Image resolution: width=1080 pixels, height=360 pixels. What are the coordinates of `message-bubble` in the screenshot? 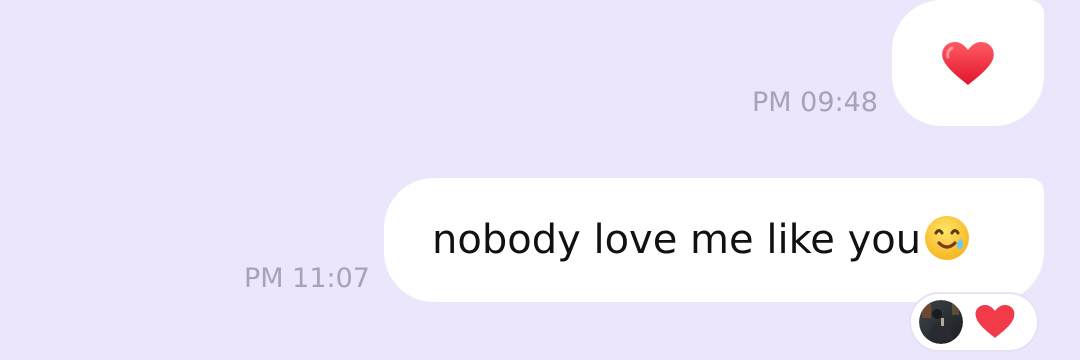 It's located at (968, 63).